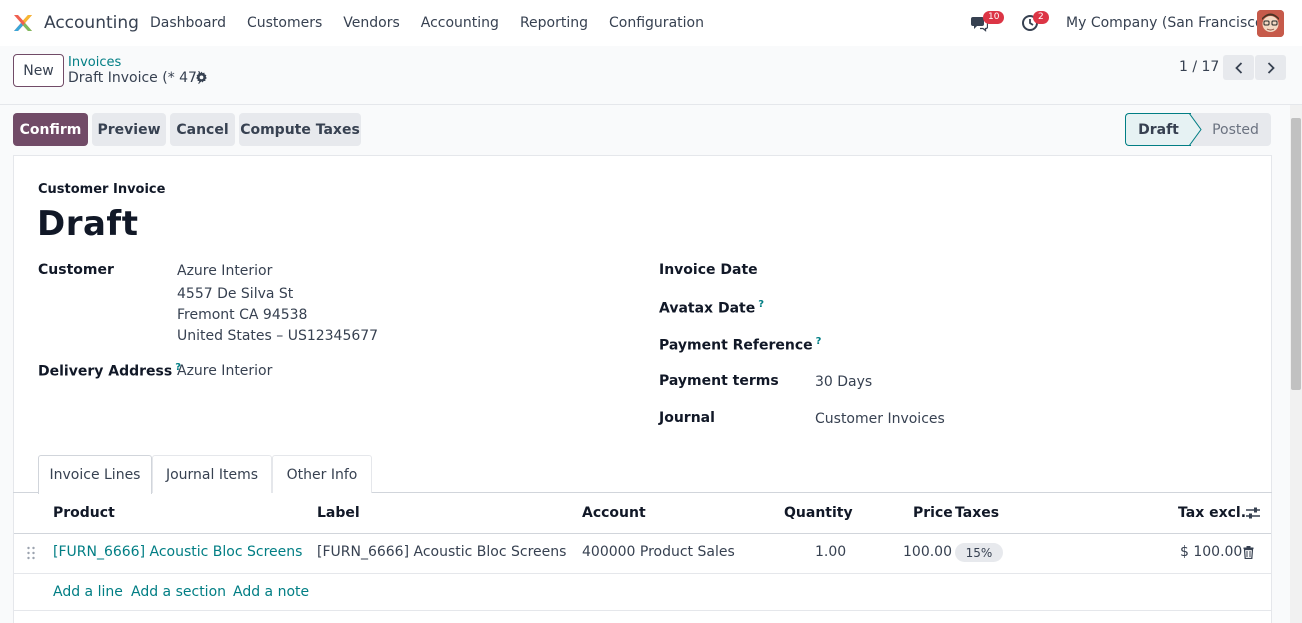 The image size is (1302, 623). Describe the element at coordinates (880, 419) in the screenshot. I see `journal-value: Customer Invoices` at that location.